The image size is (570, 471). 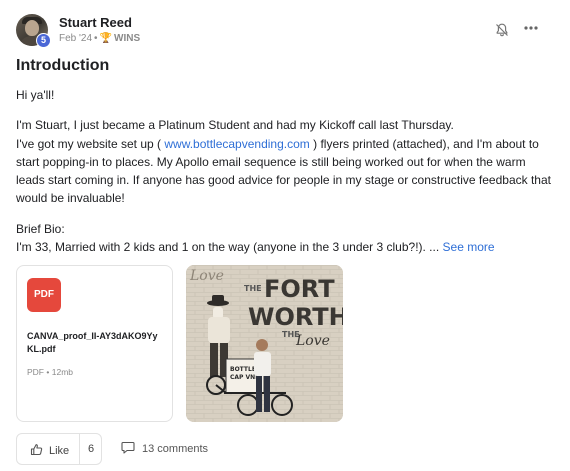 What do you see at coordinates (40, 228) in the screenshot?
I see `bio-label: Brief Bio:` at bounding box center [40, 228].